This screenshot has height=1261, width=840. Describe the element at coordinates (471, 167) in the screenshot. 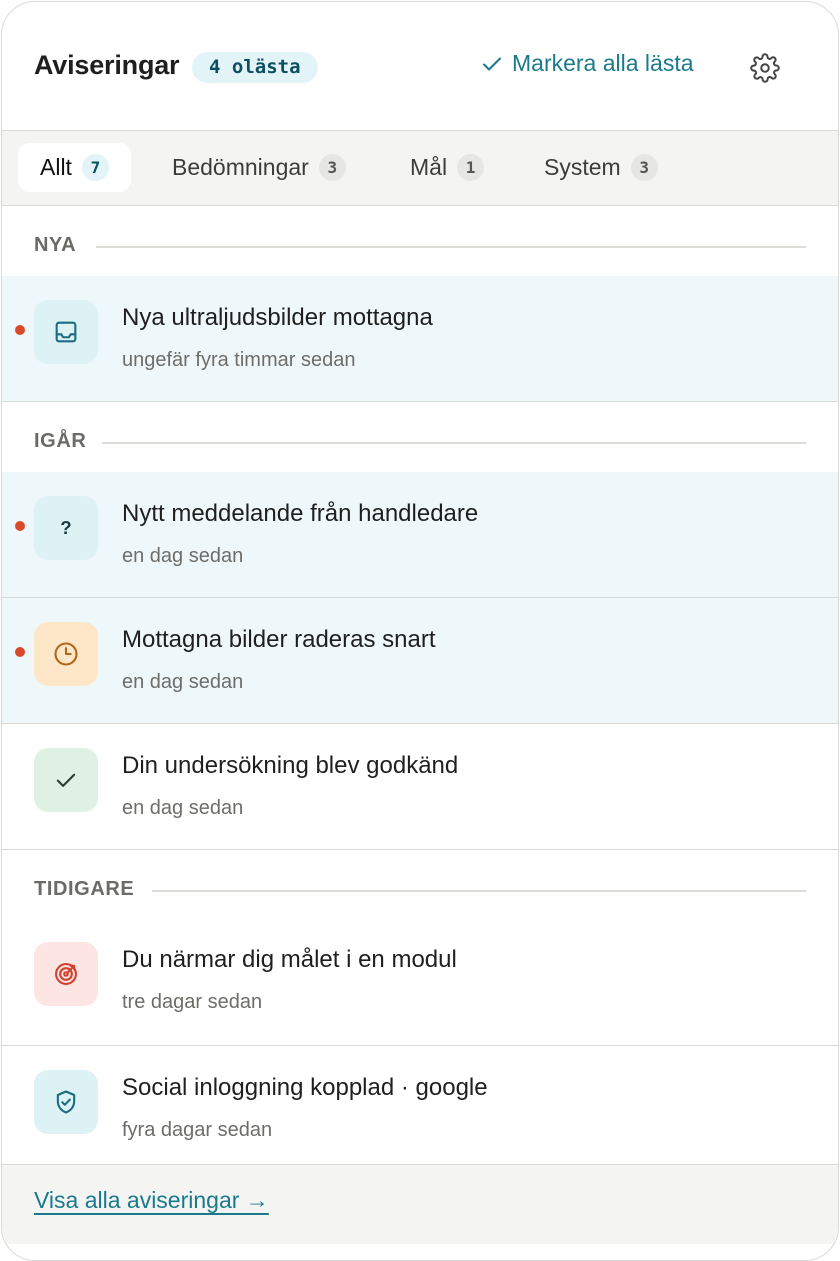

I see `tab-count: 1` at that location.